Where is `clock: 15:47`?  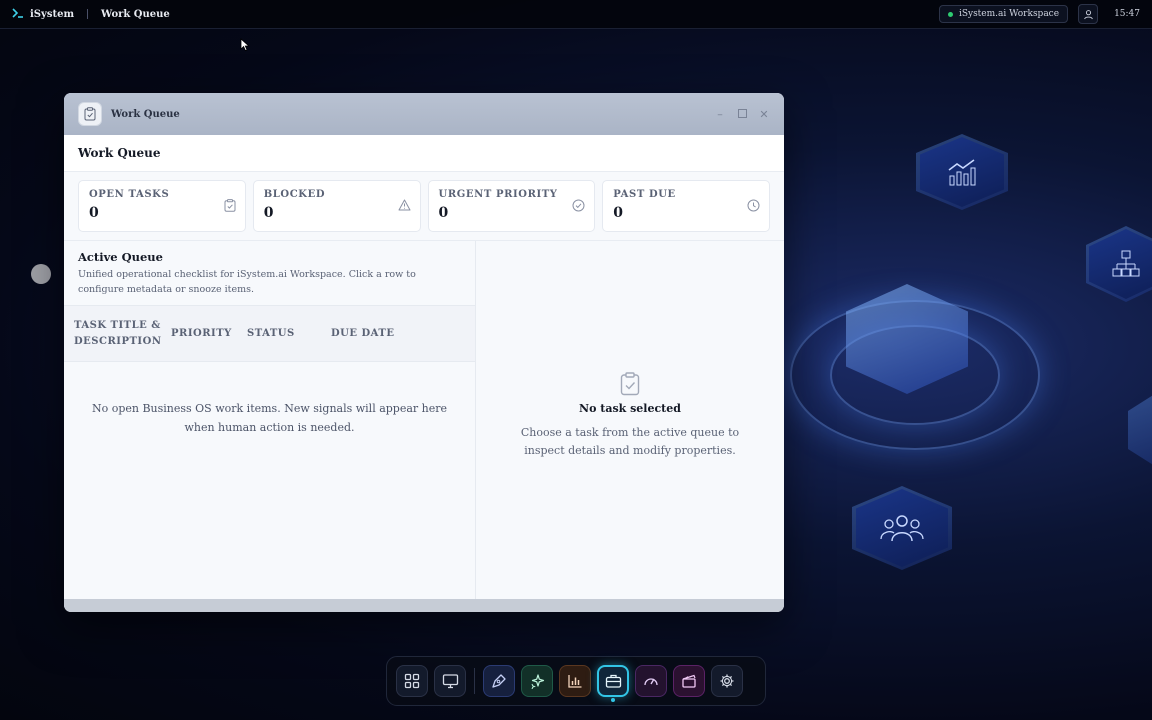
clock: 15:47 is located at coordinates (1127, 14).